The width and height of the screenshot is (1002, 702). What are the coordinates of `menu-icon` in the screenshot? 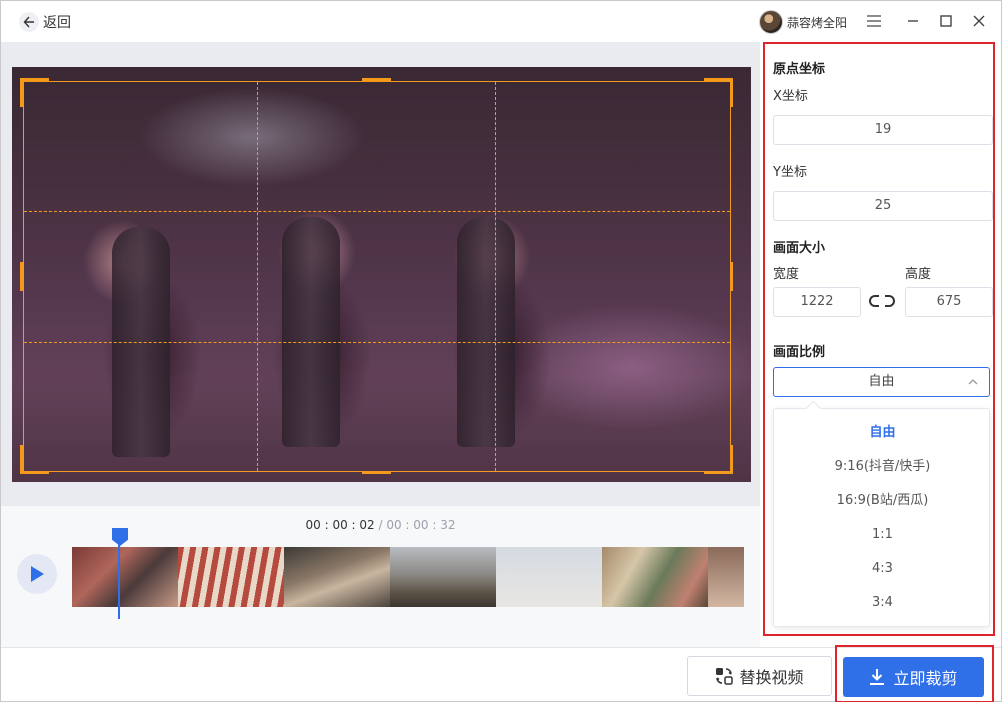 It's located at (874, 21).